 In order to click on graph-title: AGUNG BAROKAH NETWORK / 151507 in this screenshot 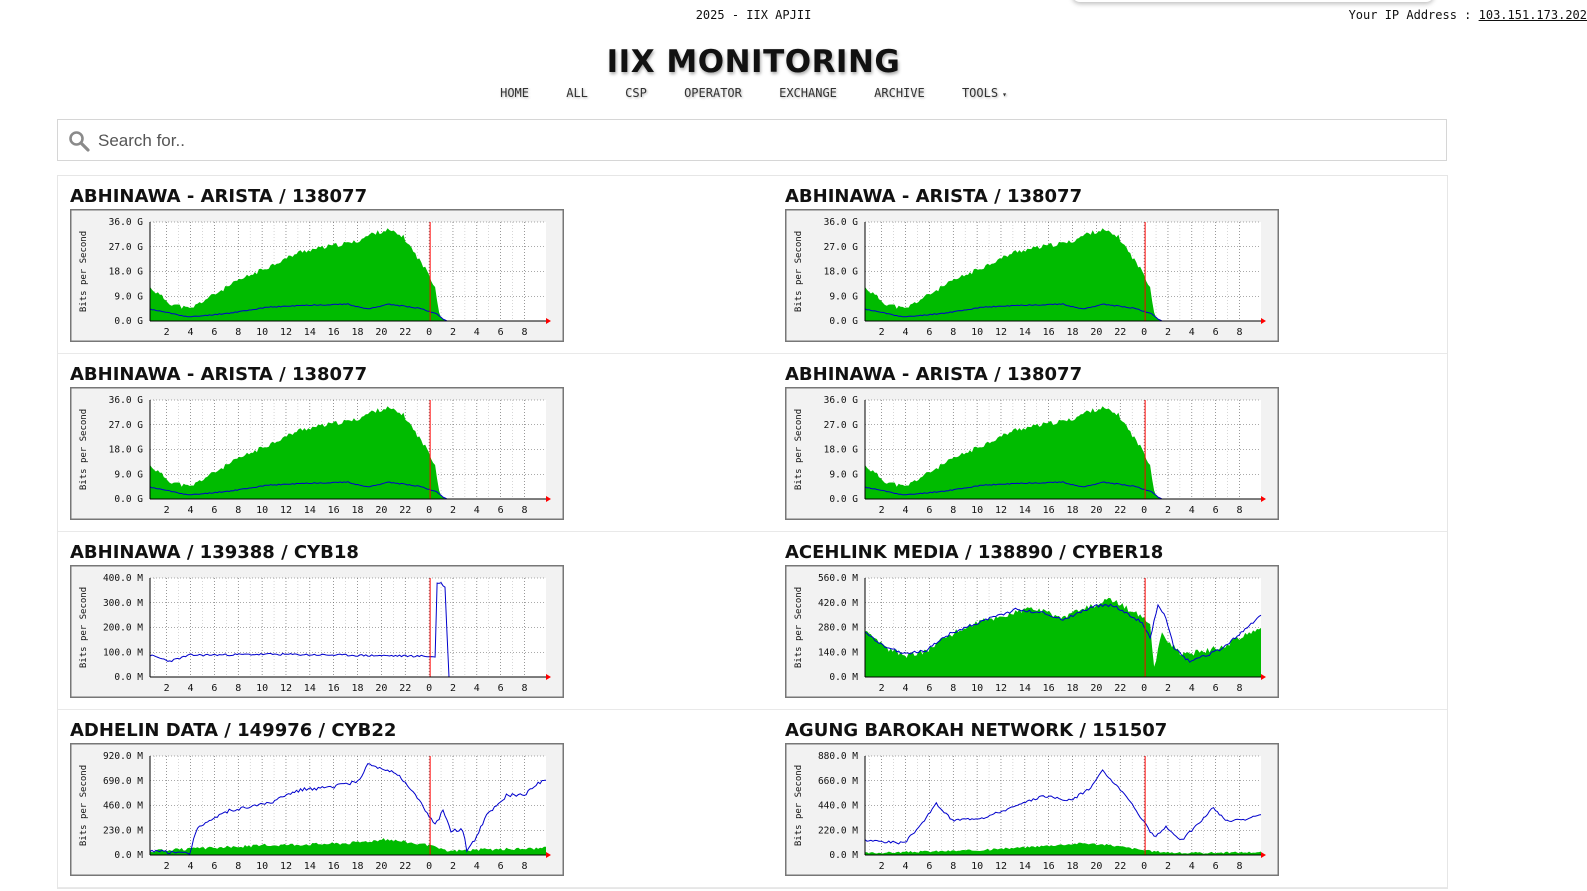, I will do `click(976, 730)`.